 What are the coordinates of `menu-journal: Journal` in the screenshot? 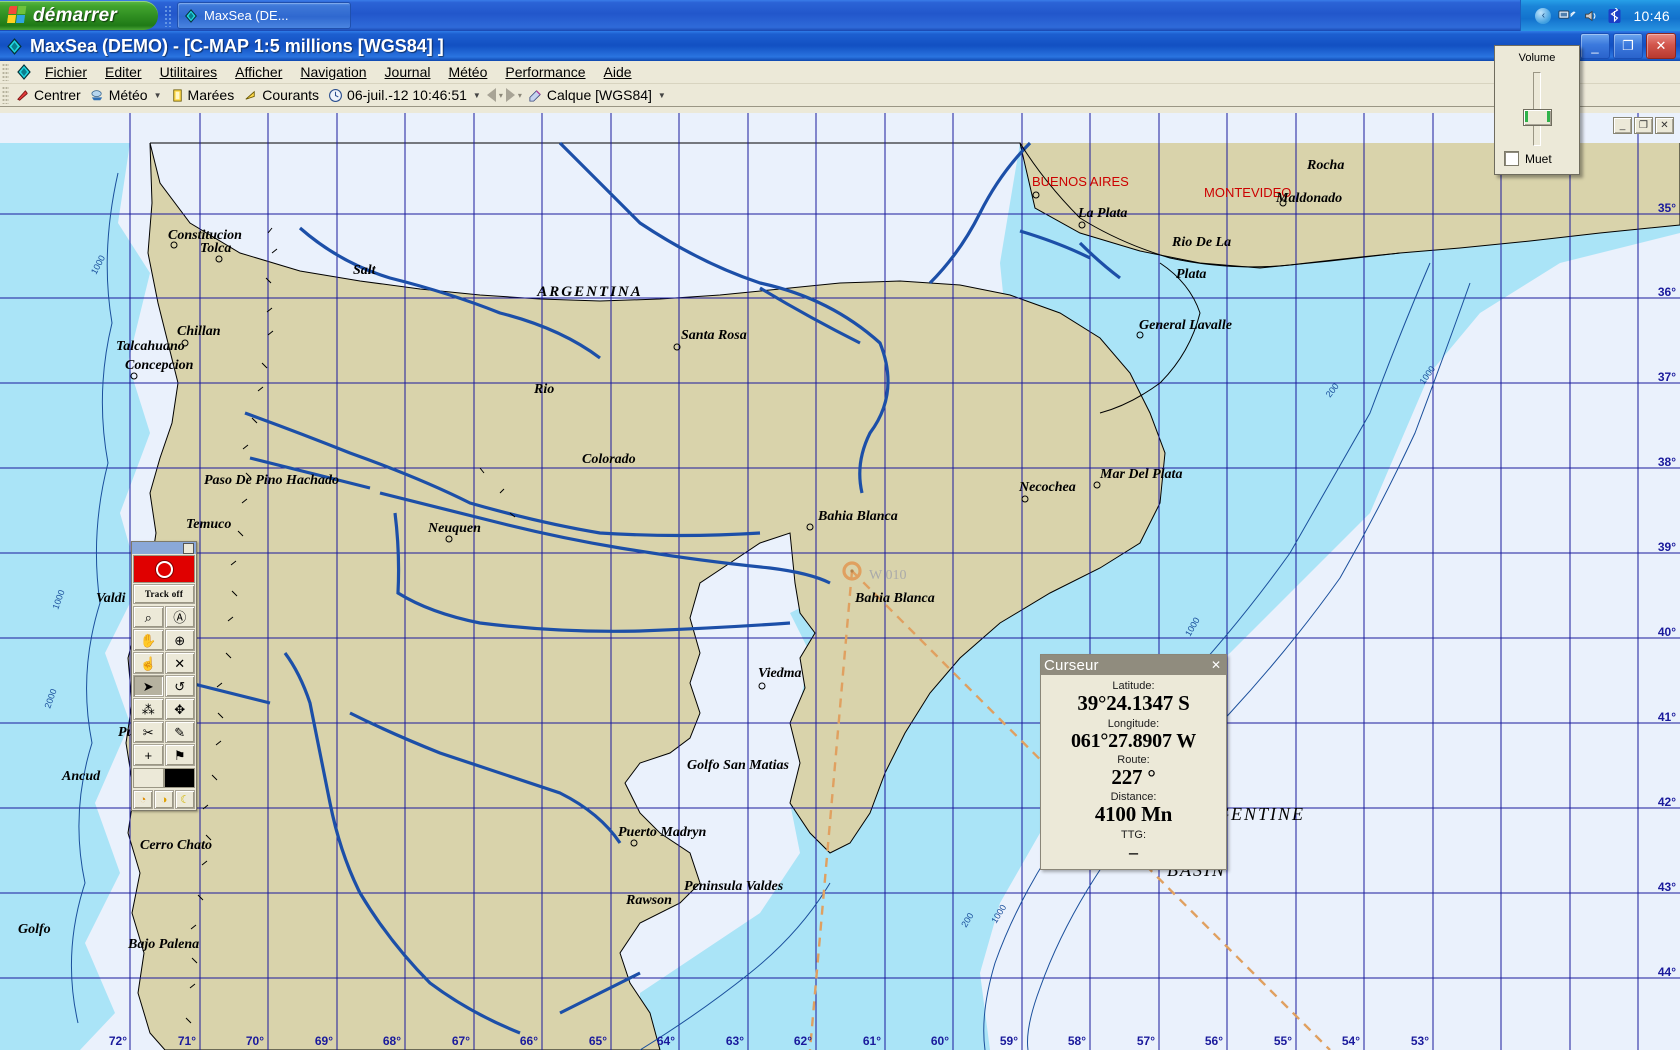 It's located at (408, 72).